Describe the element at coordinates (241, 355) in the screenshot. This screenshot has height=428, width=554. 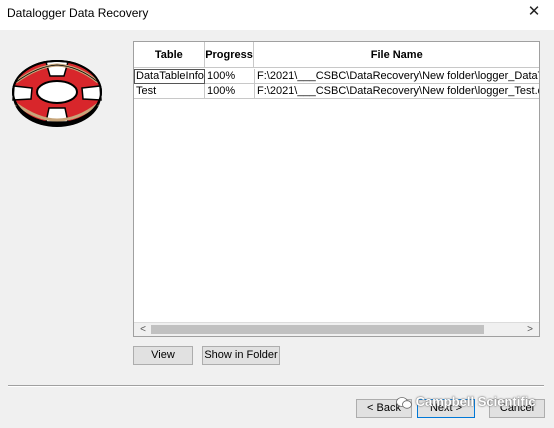
I see `show-in-folder-button: Show in Folder` at that location.